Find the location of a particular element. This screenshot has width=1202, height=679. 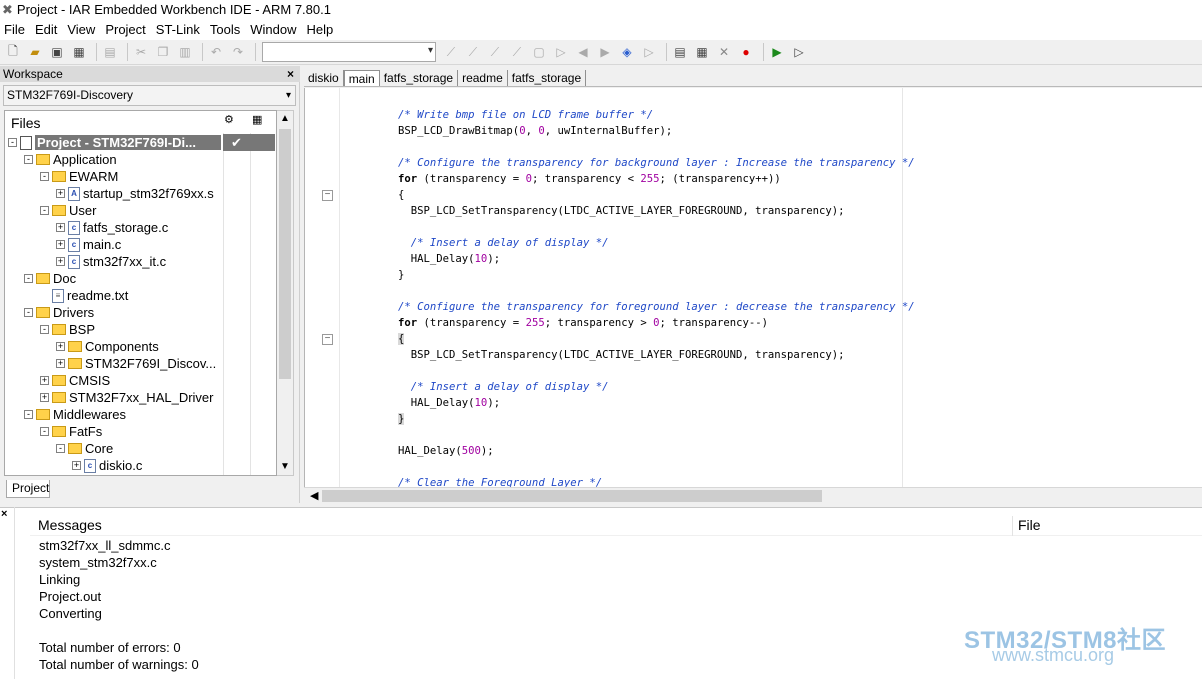

message-line: Project.out is located at coordinates (70, 596).